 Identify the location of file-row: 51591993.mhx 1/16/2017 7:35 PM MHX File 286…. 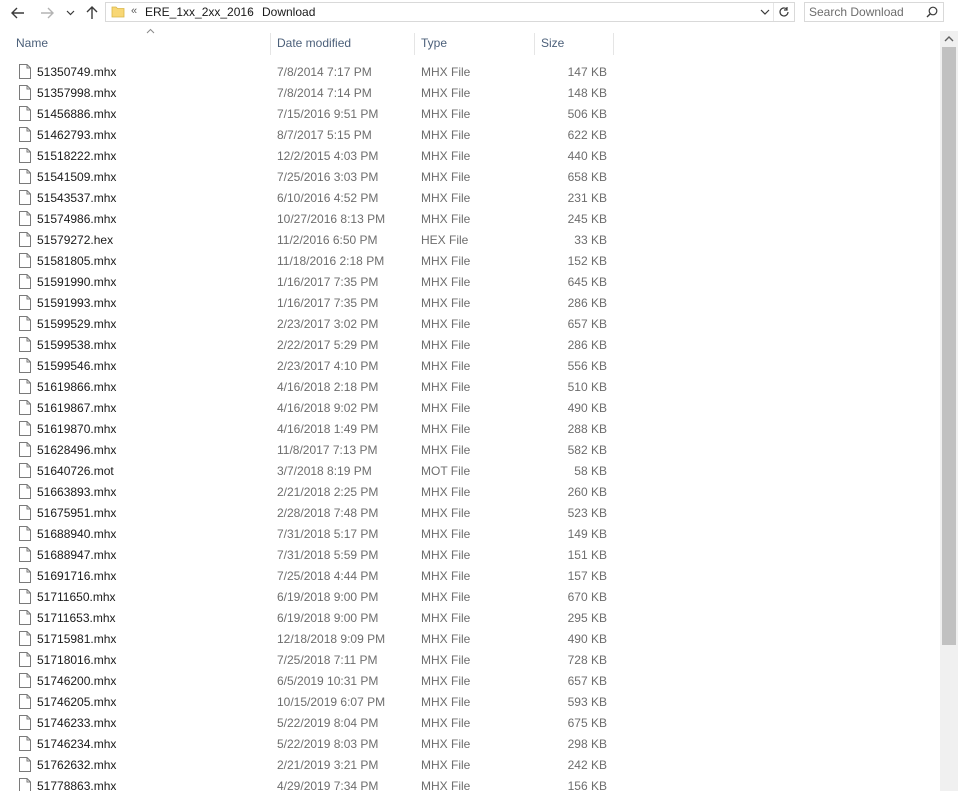
(470, 303).